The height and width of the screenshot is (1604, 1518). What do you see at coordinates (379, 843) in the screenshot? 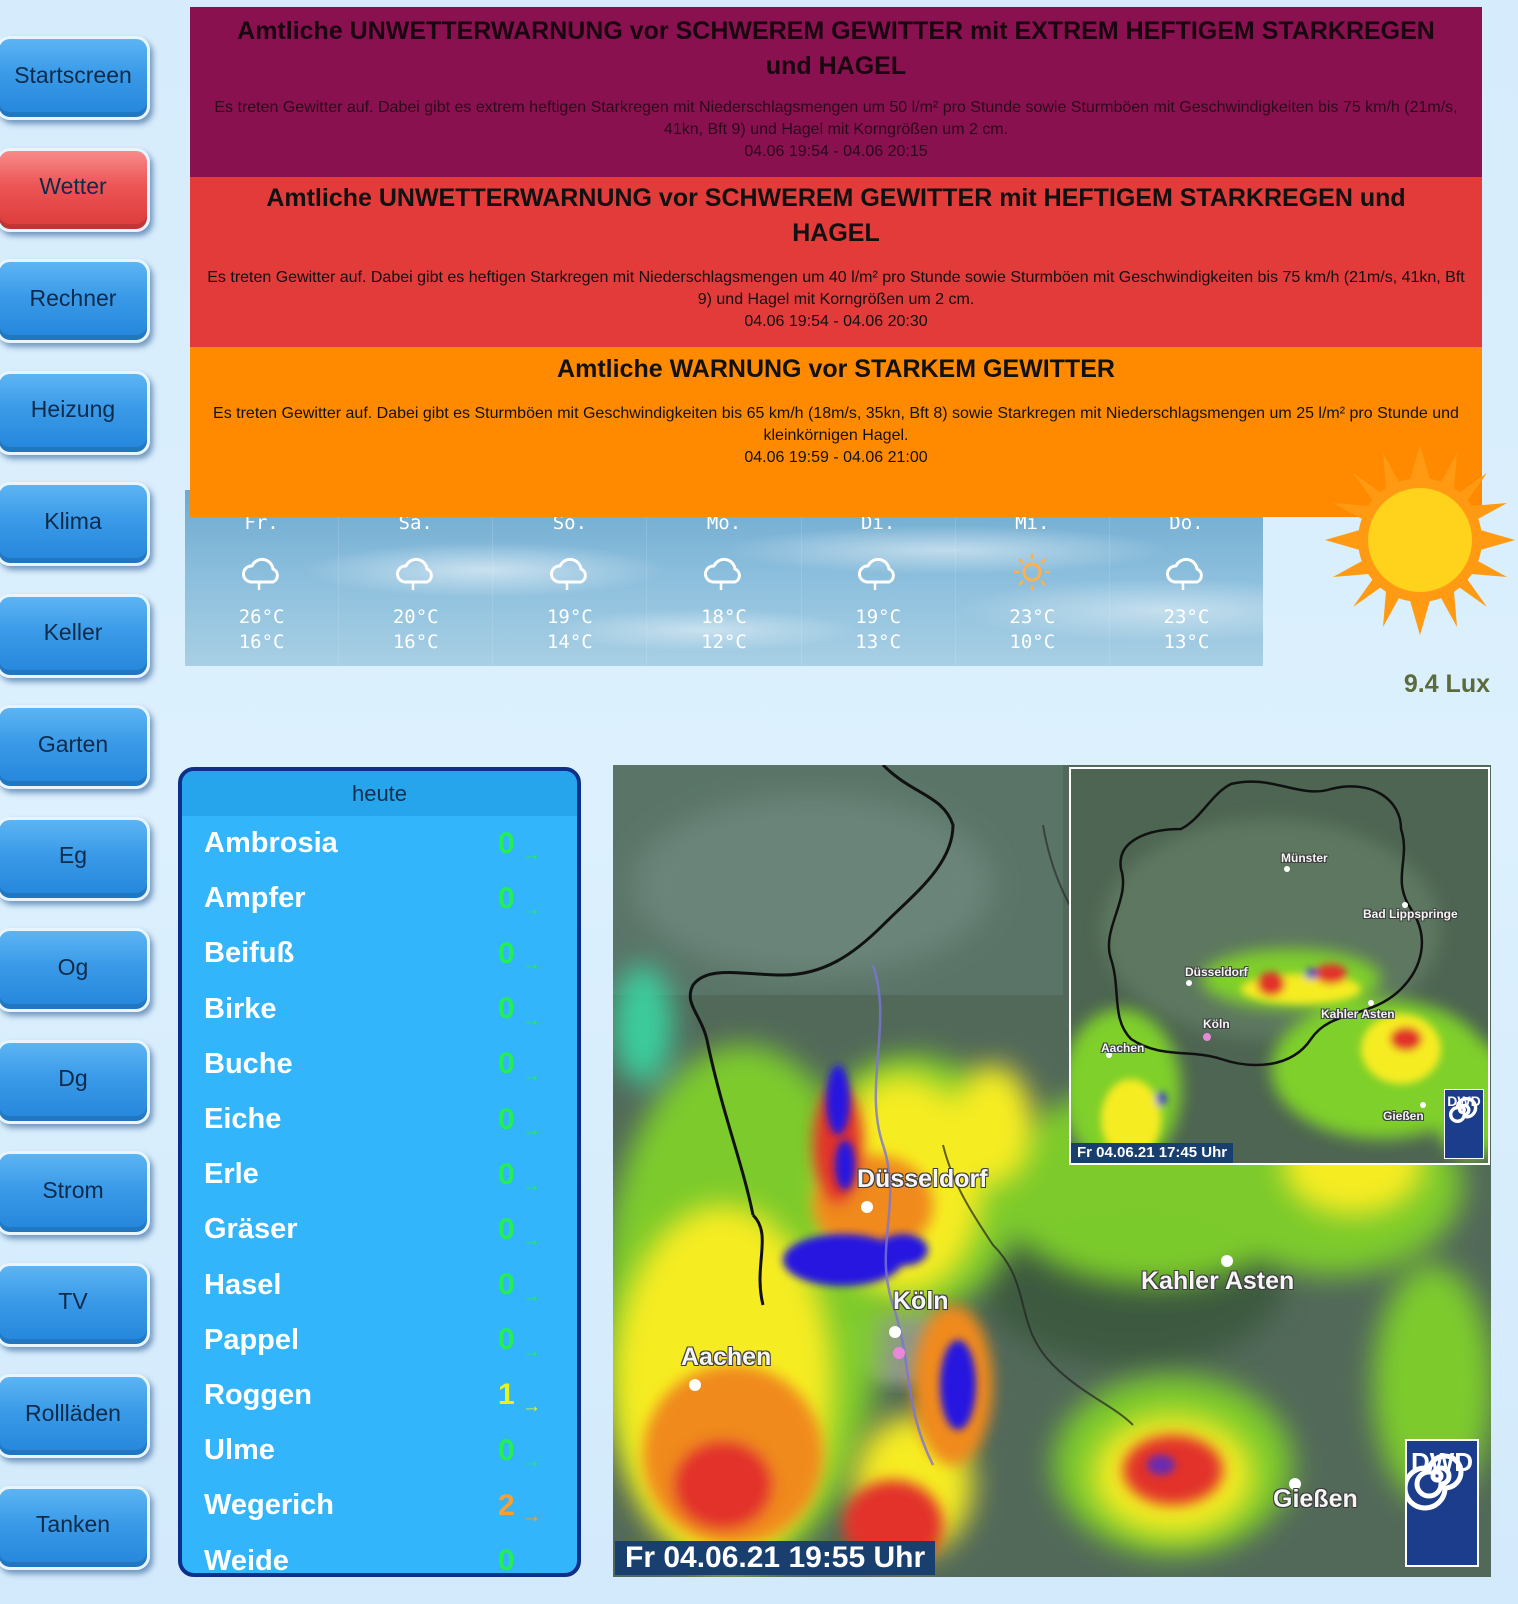
I see `pollen-row: Ambrosia 0 →` at bounding box center [379, 843].